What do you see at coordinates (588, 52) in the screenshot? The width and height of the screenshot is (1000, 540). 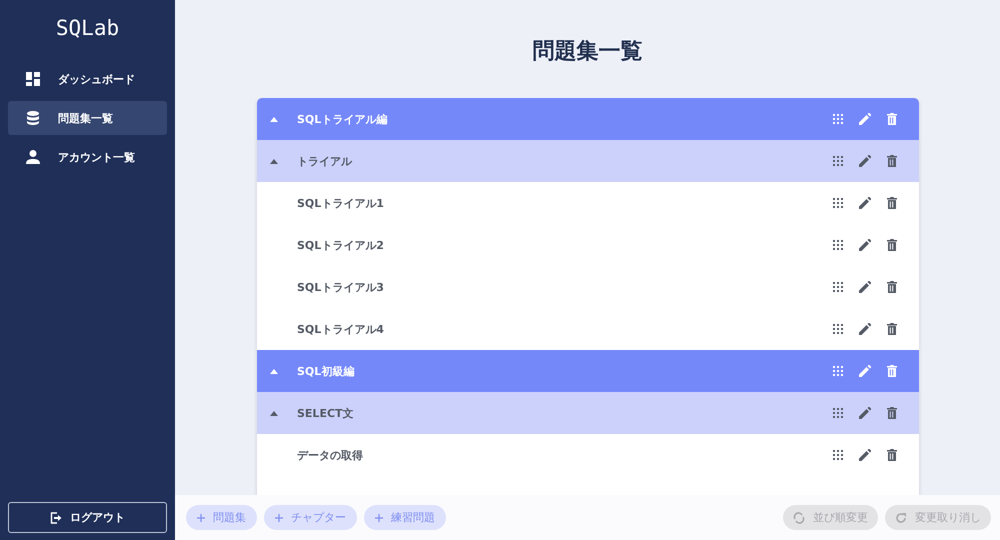 I see `page-title: 問題集一覧` at bounding box center [588, 52].